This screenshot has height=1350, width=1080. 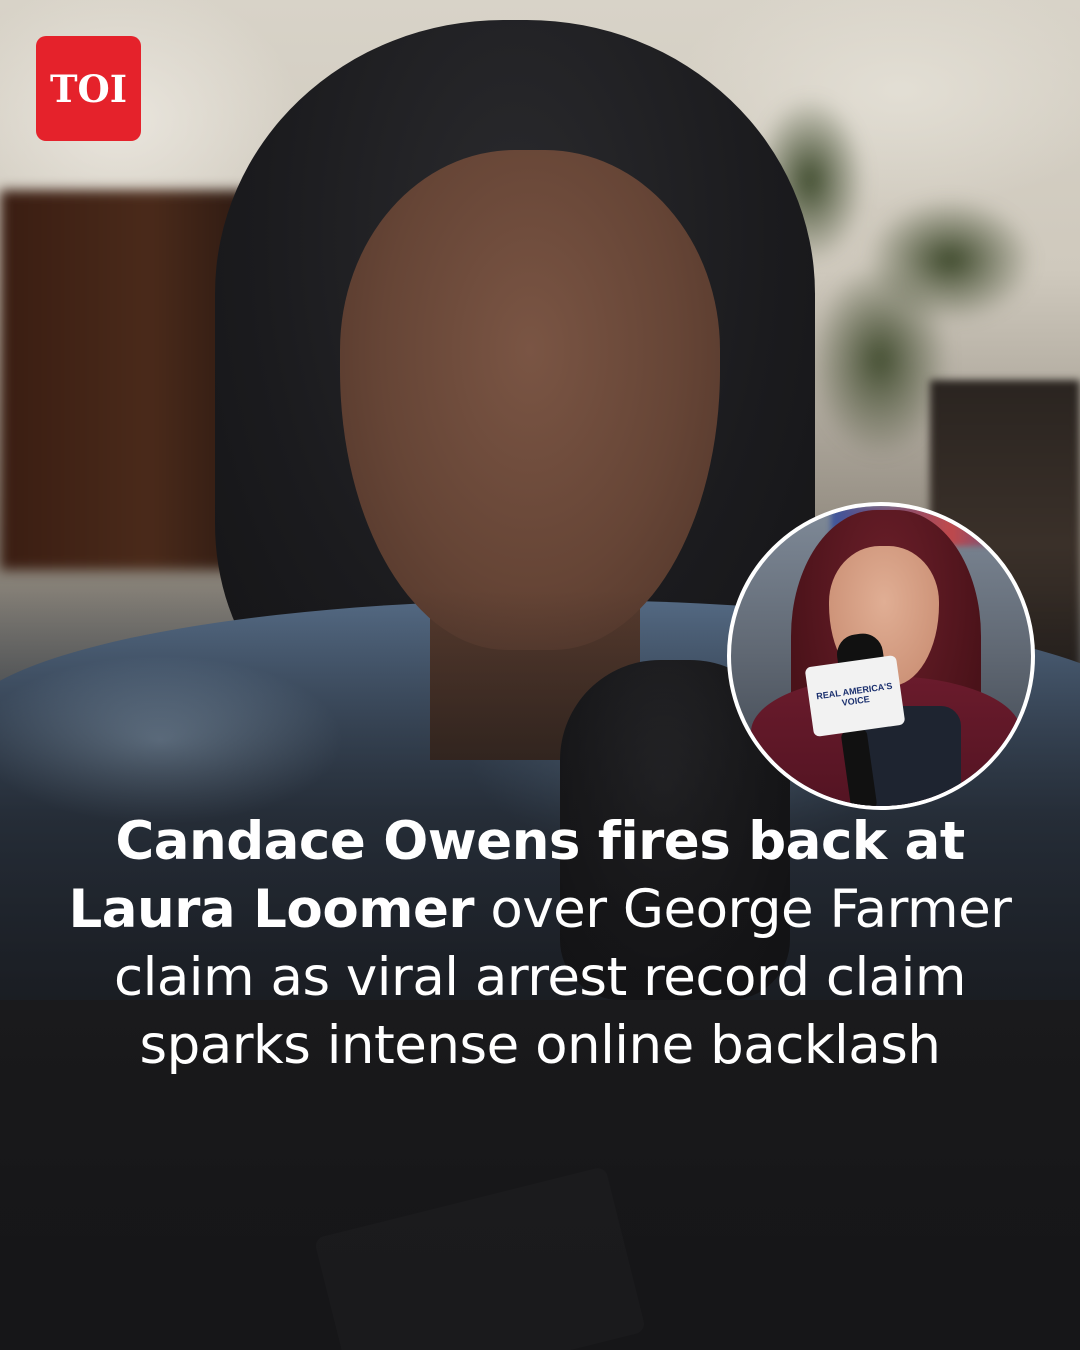 I want to click on inset-mic-flag: REAL AMERICA'S VOICE, so click(x=855, y=696).